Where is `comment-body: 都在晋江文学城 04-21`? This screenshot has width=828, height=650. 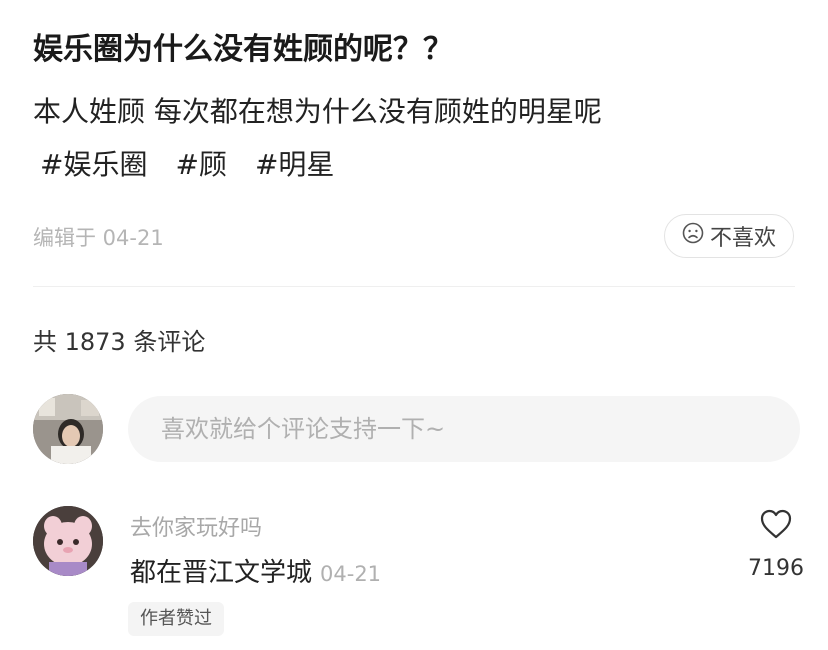
comment-body: 都在晋江文学城 04-21 is located at coordinates (255, 570).